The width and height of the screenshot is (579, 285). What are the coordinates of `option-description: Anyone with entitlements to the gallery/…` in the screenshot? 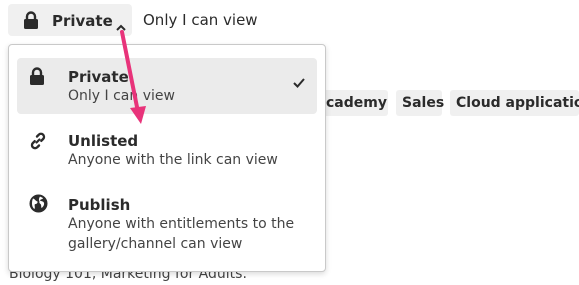 It's located at (181, 234).